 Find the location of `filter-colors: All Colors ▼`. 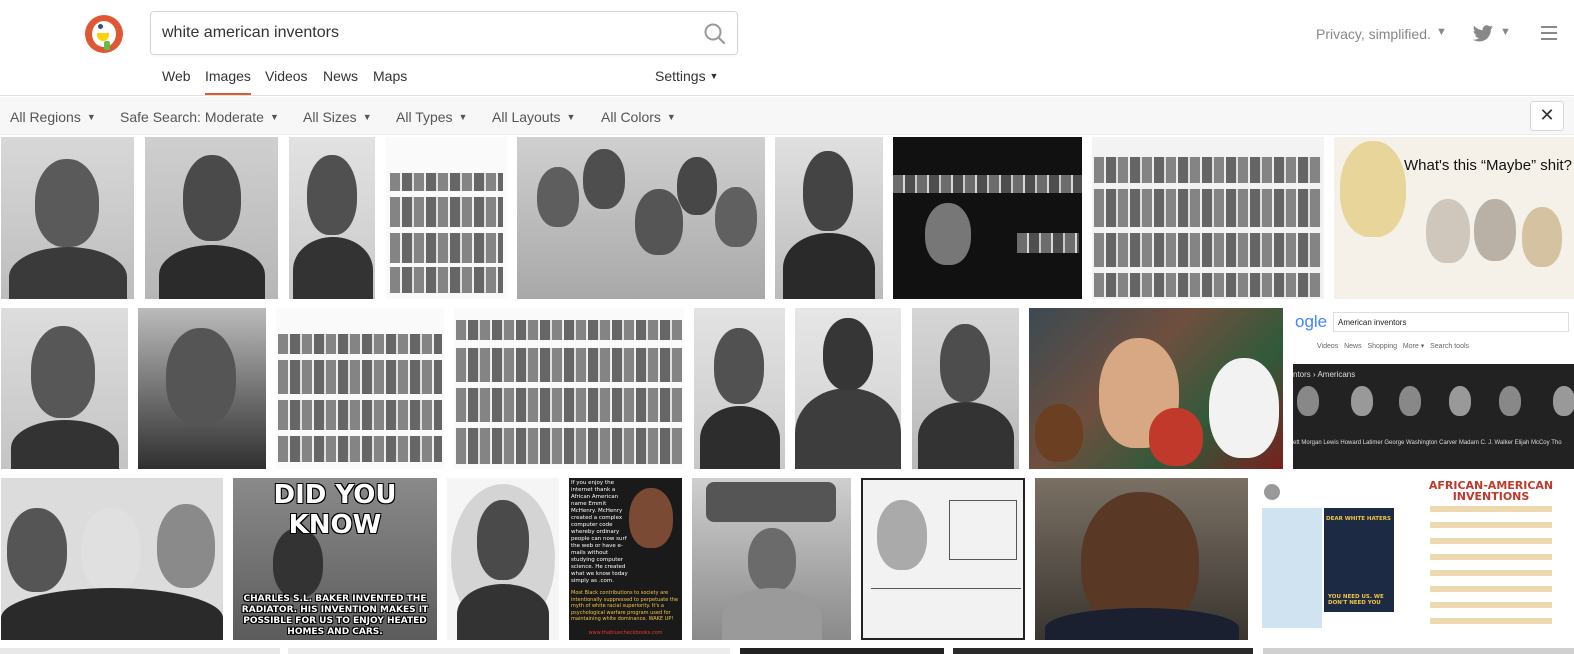

filter-colors: All Colors ▼ is located at coordinates (638, 117).